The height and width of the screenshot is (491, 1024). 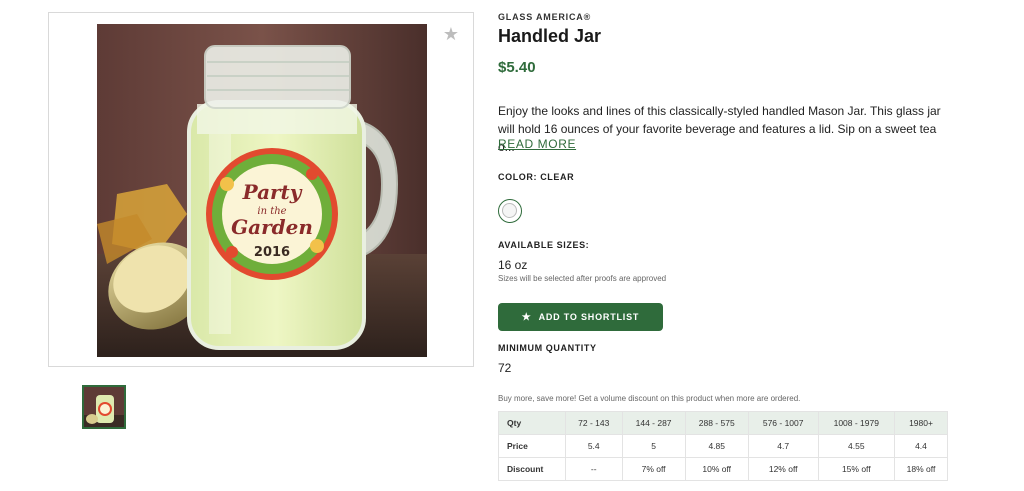 What do you see at coordinates (526, 317) in the screenshot?
I see `star-icon: ★` at bounding box center [526, 317].